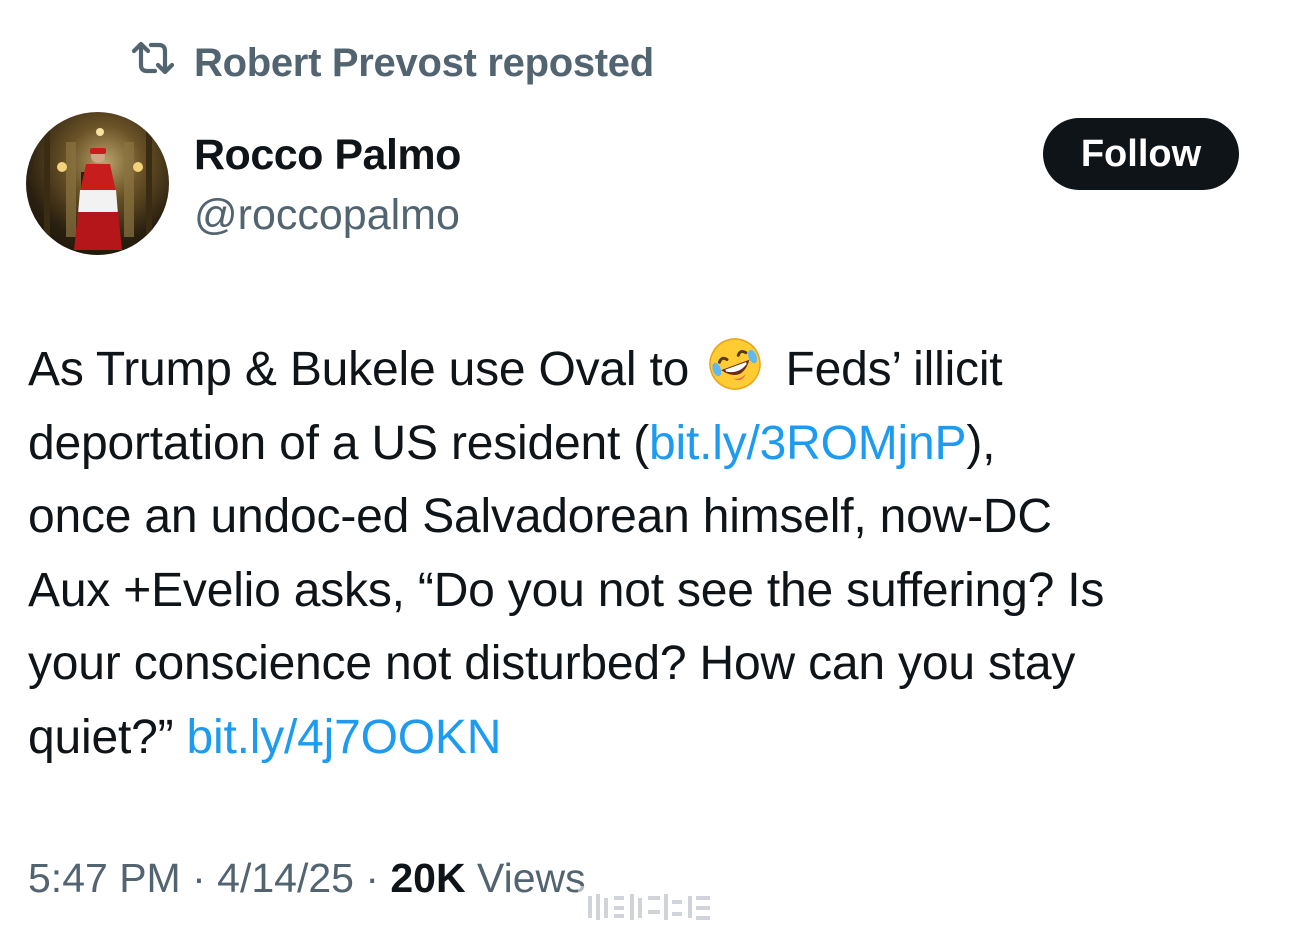 This screenshot has height=937, width=1290. I want to click on tweet-date: 4/14/25, so click(285, 878).